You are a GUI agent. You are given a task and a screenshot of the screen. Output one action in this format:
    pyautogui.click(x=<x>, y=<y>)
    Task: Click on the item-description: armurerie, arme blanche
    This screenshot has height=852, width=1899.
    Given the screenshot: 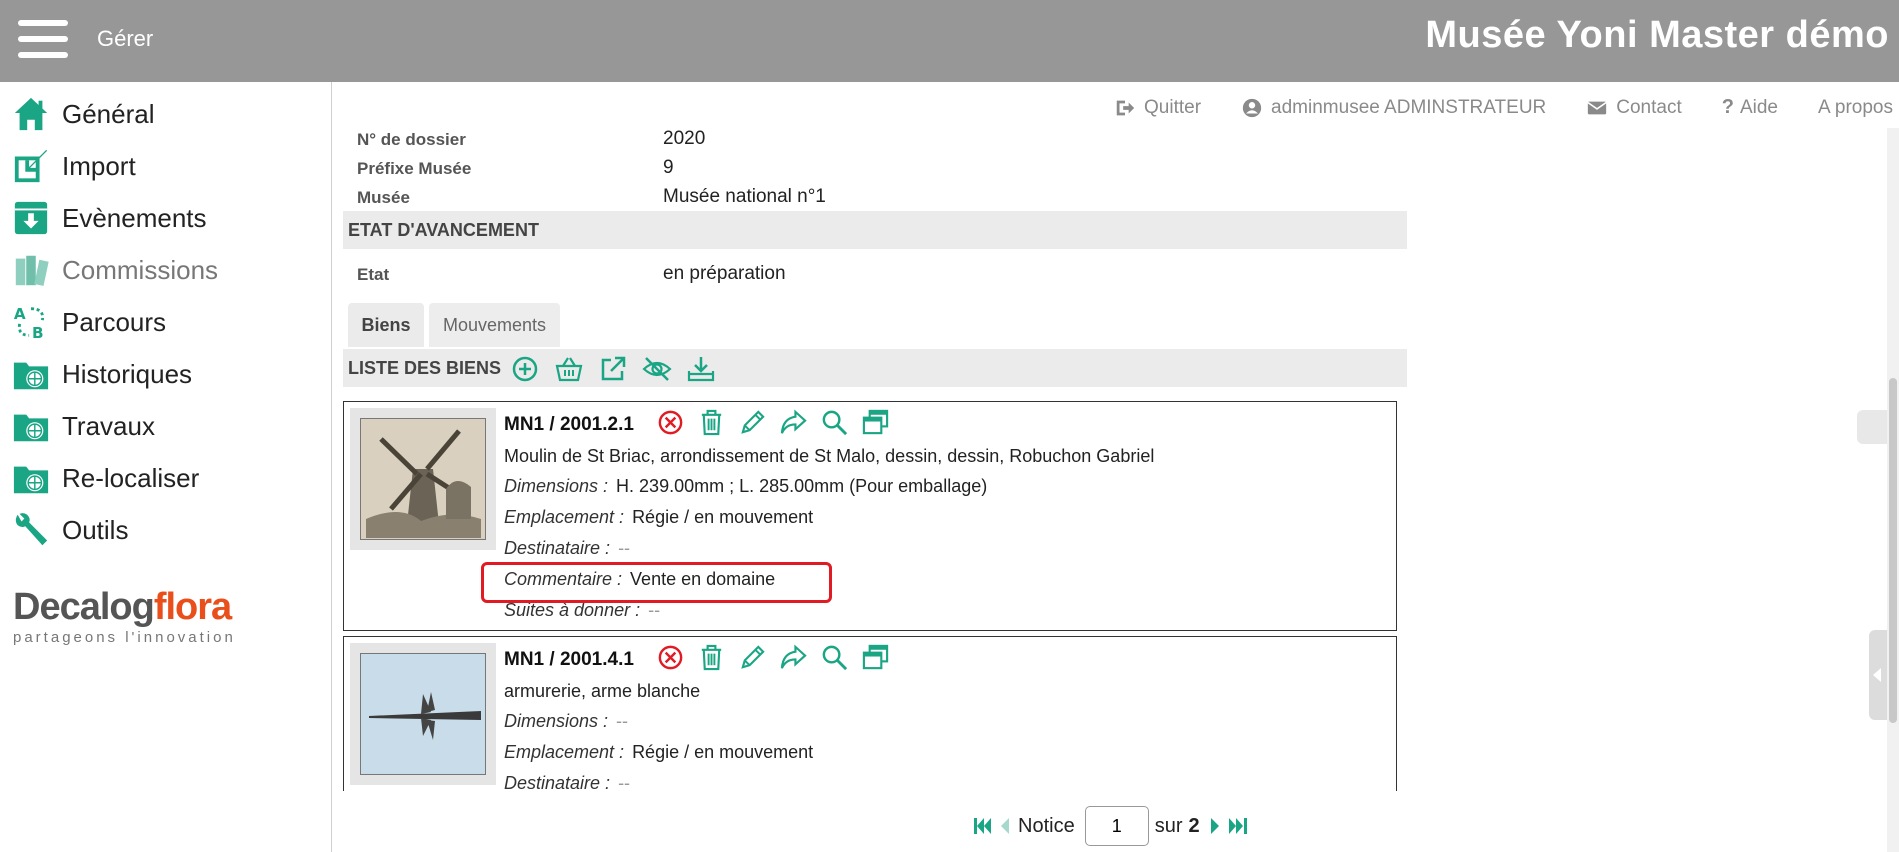 What is the action you would take?
    pyautogui.click(x=602, y=691)
    